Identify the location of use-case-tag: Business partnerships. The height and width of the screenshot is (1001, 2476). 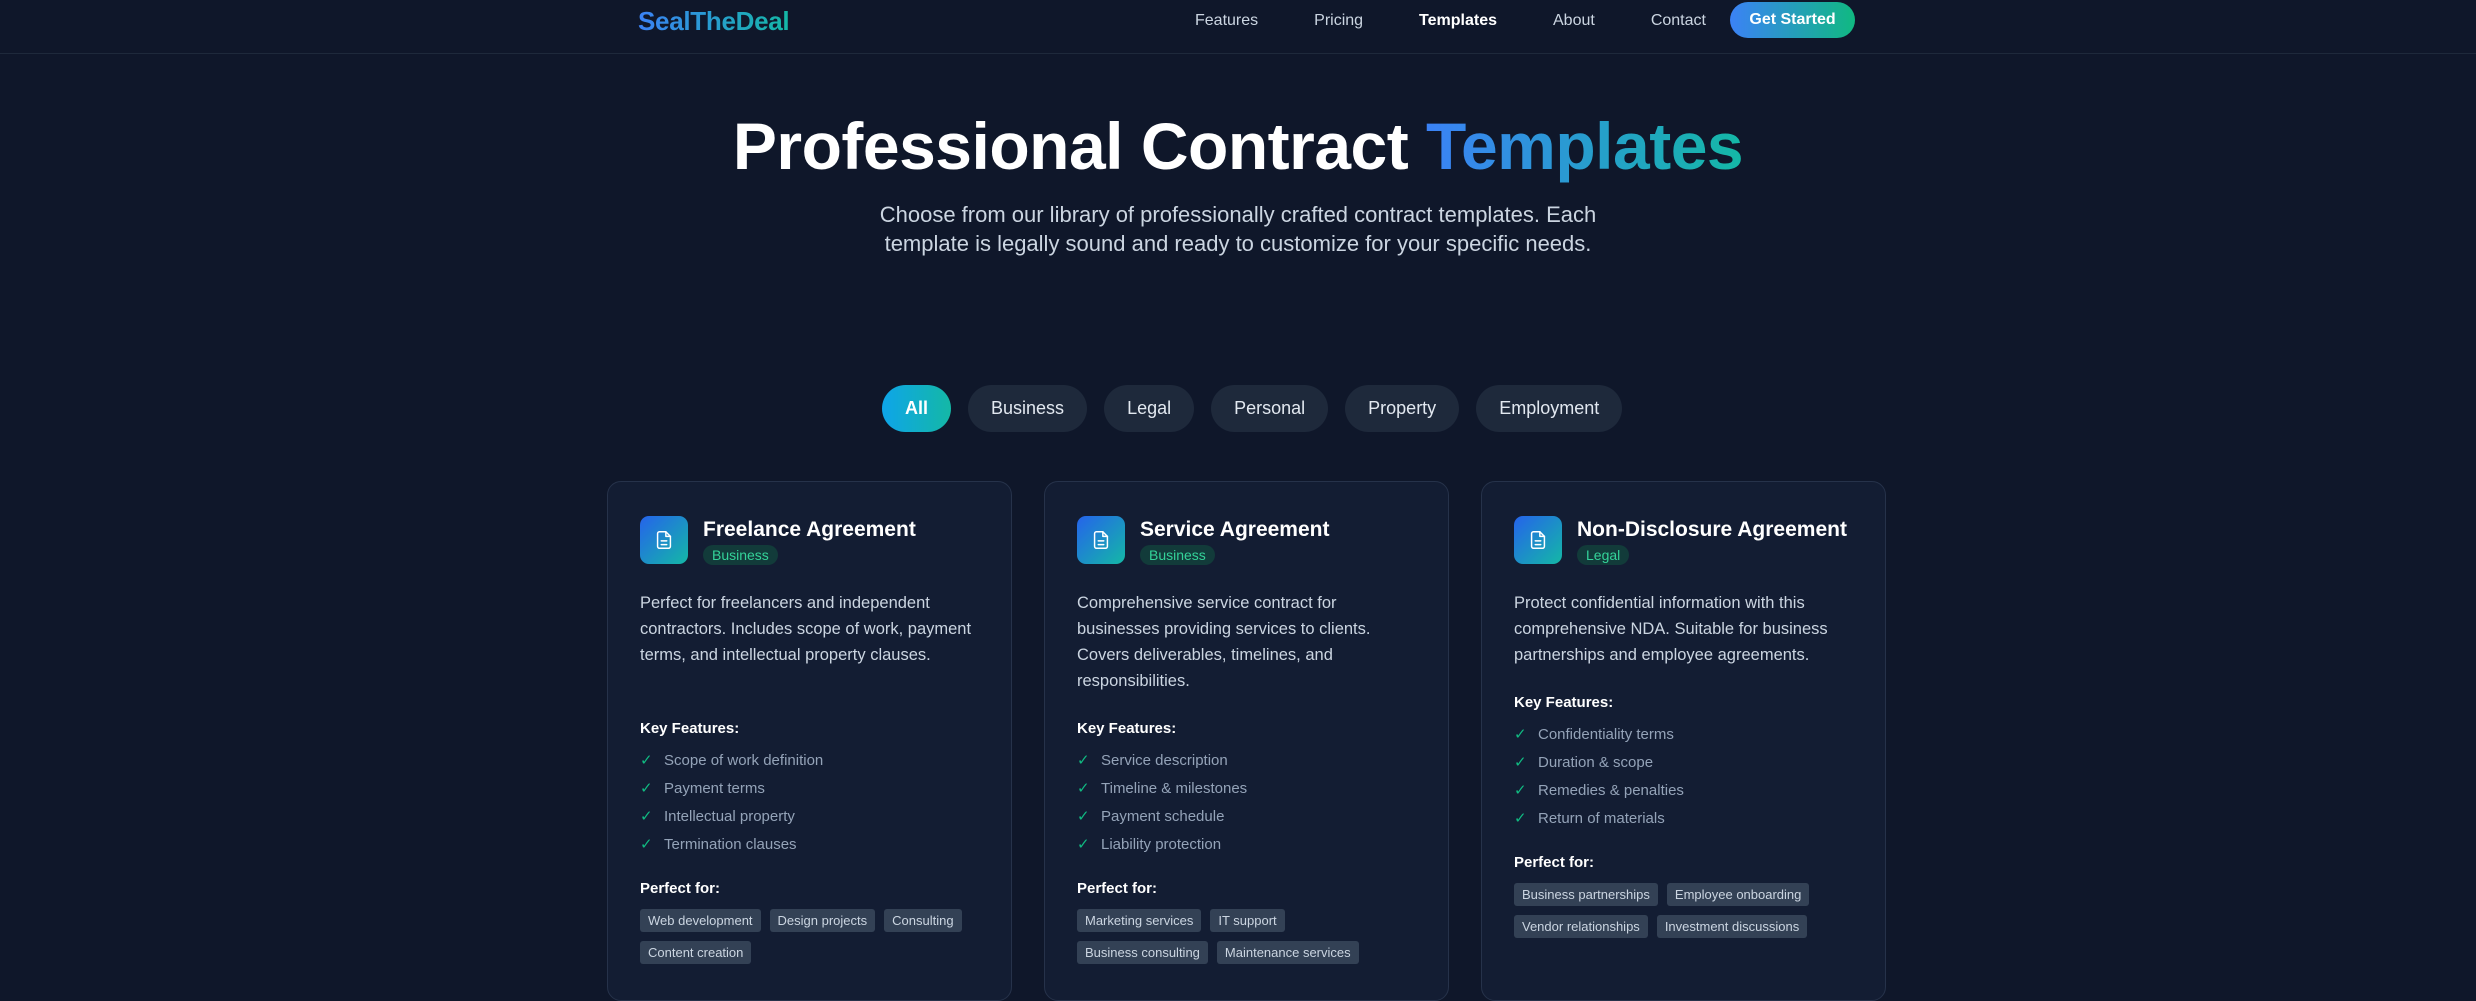
(1586, 894).